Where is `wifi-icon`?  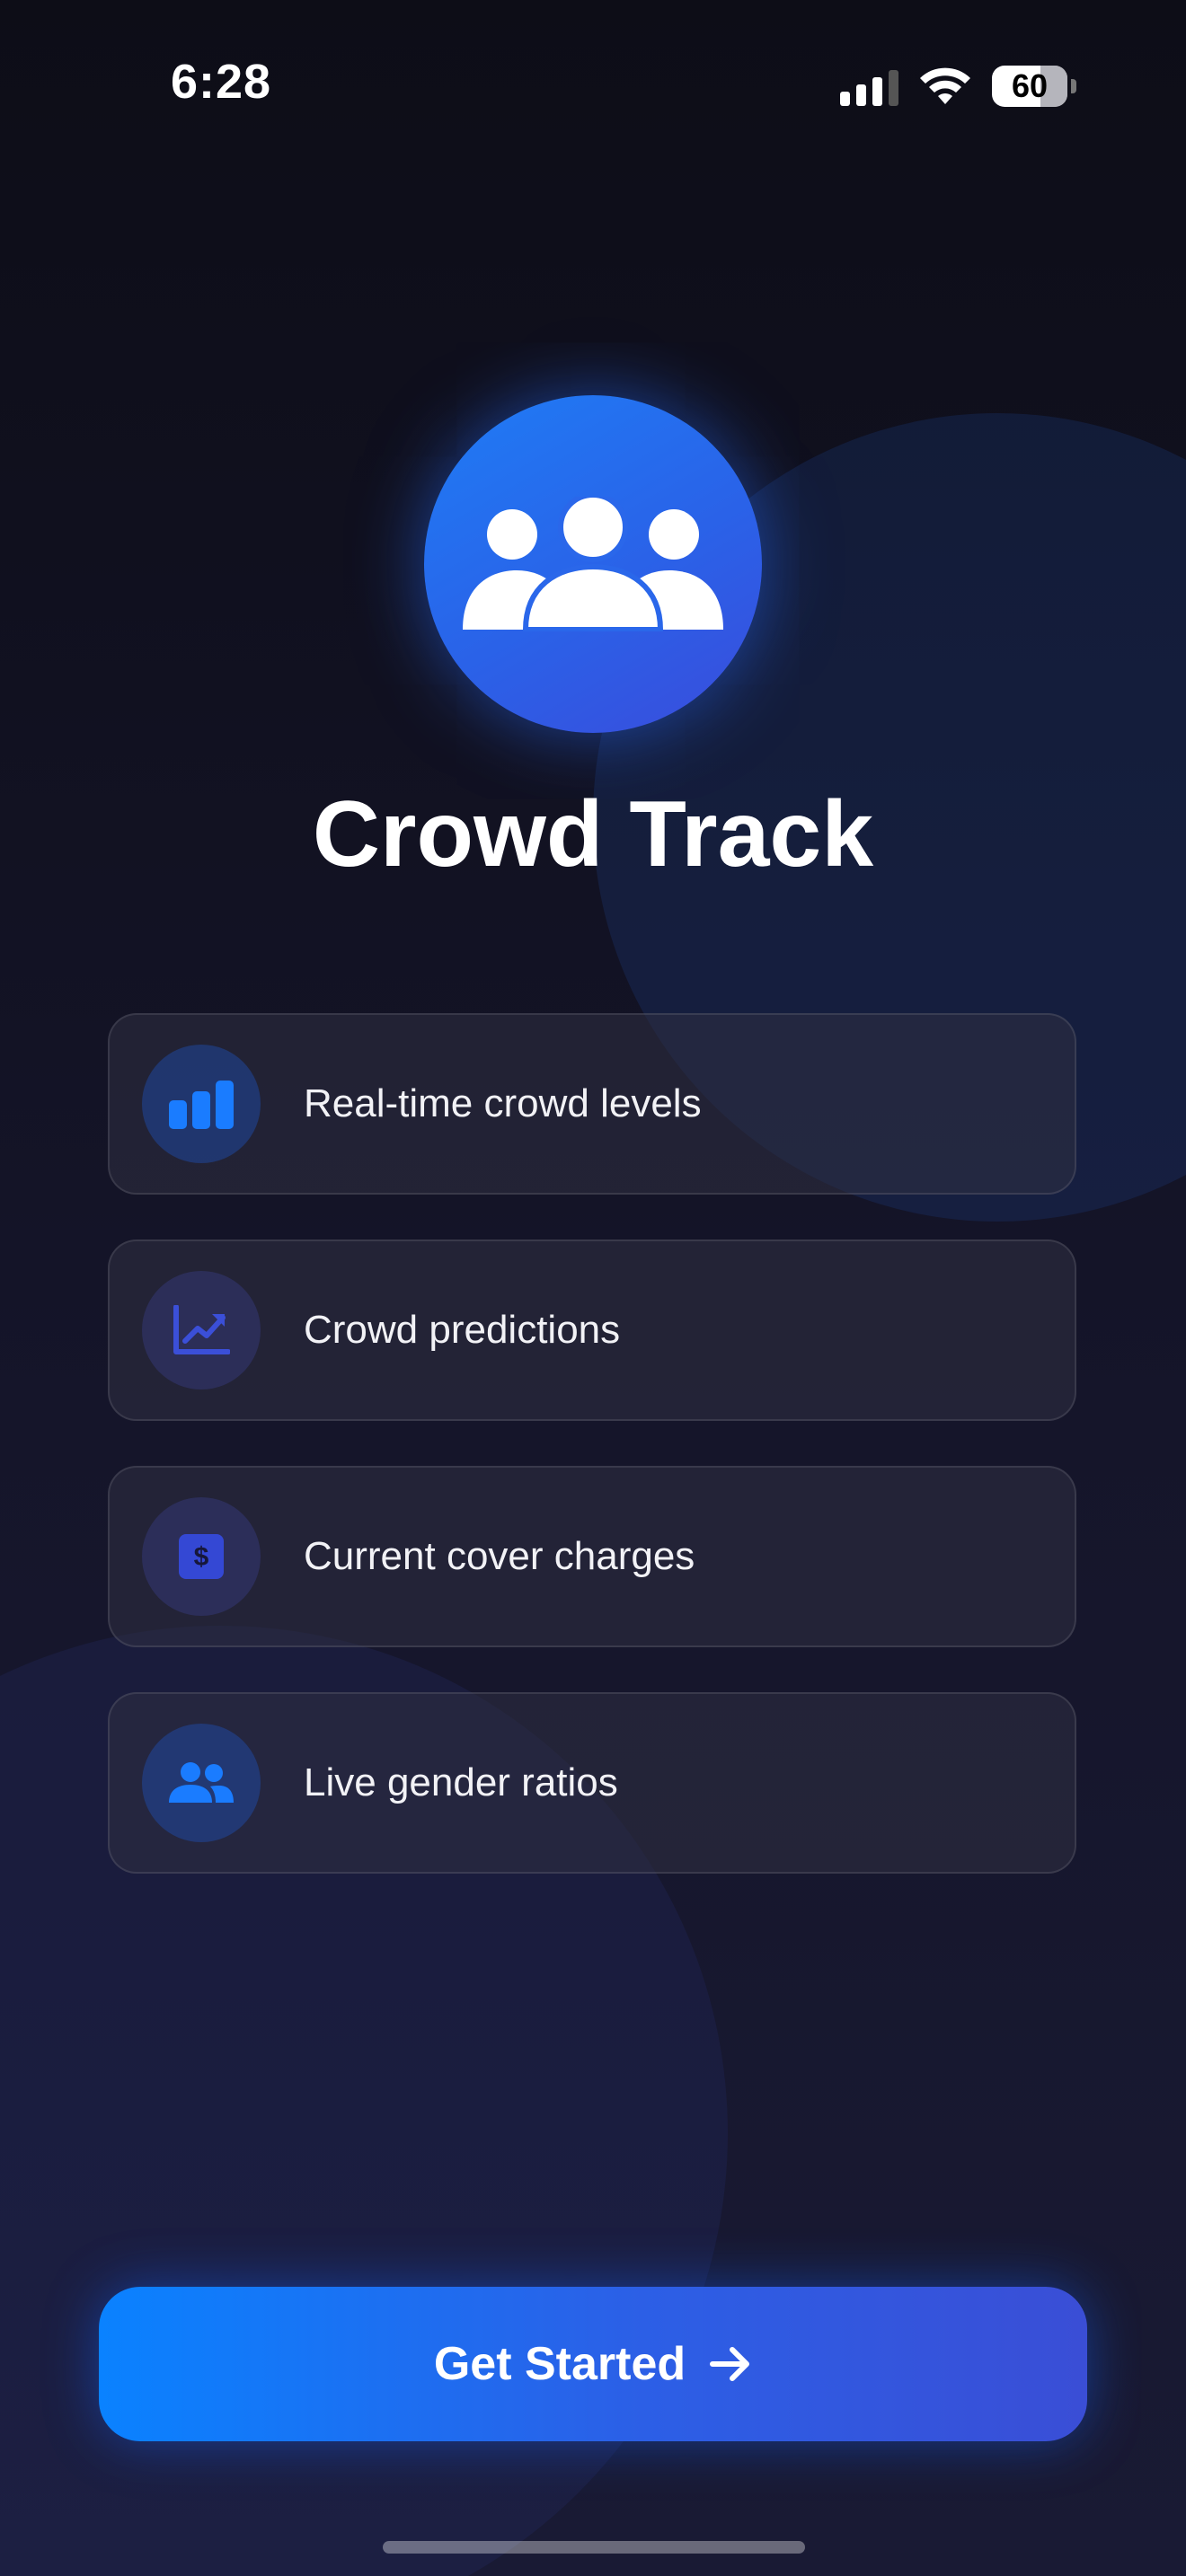
wifi-icon is located at coordinates (945, 85).